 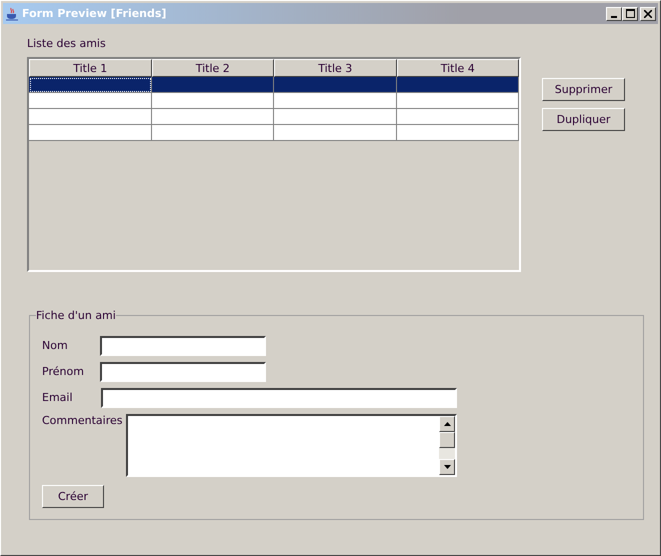 What do you see at coordinates (83, 421) in the screenshot?
I see `field-label: Commentaires` at bounding box center [83, 421].